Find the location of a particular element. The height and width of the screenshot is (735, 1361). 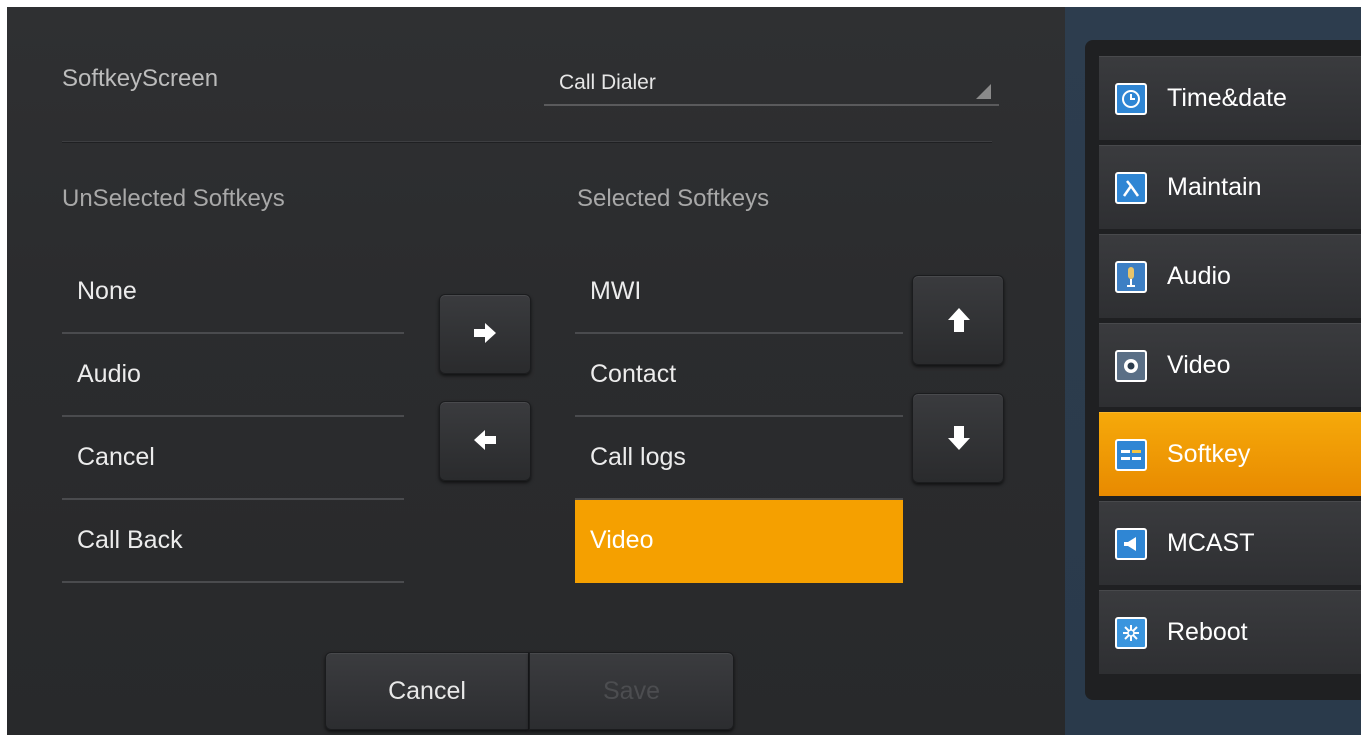

menu-label: Video is located at coordinates (1199, 365).